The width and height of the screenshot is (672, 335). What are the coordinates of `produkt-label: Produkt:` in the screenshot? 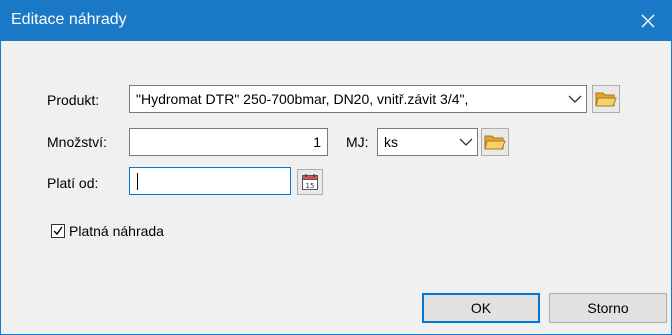 It's located at (73, 100).